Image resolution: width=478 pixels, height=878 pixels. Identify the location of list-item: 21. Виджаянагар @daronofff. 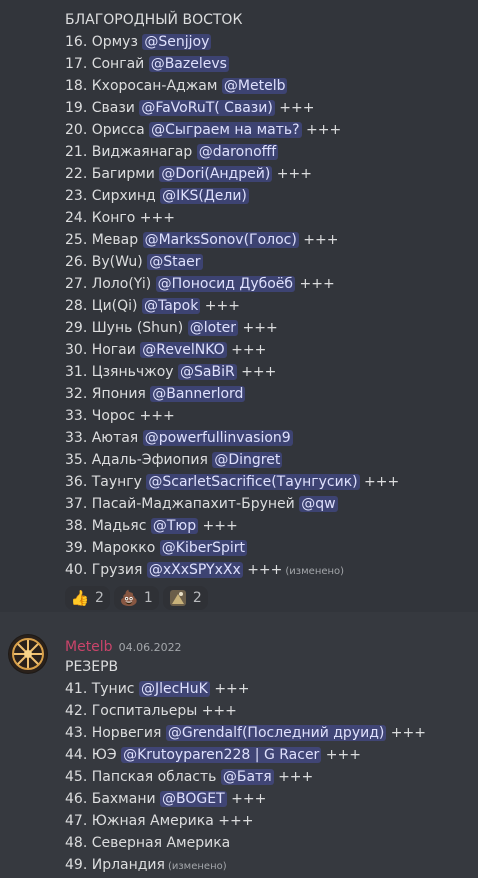
(232, 152).